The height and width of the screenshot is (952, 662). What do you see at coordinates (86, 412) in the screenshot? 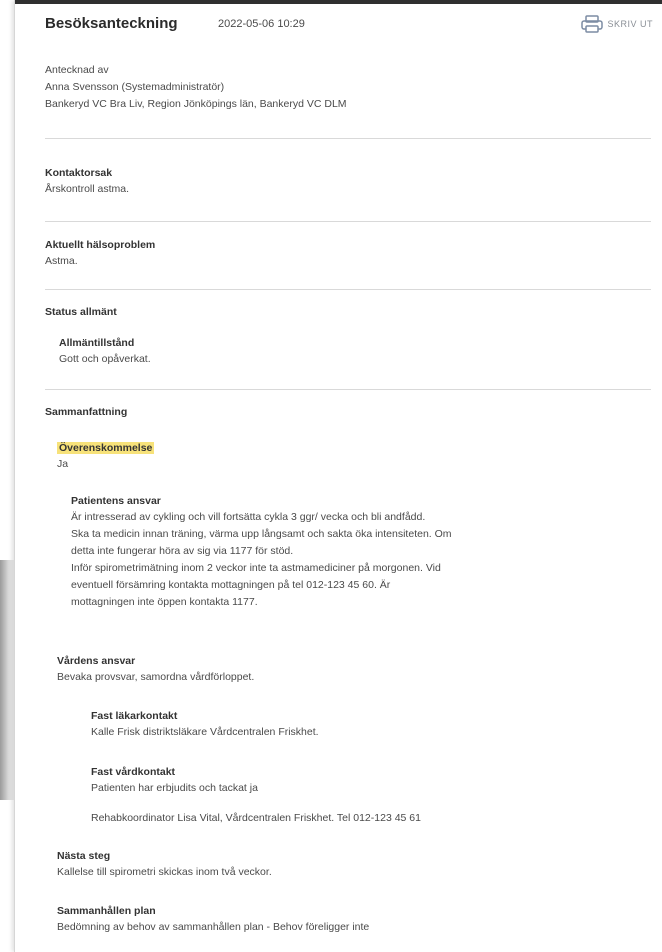
I see `summary-label: Sammanfattning` at bounding box center [86, 412].